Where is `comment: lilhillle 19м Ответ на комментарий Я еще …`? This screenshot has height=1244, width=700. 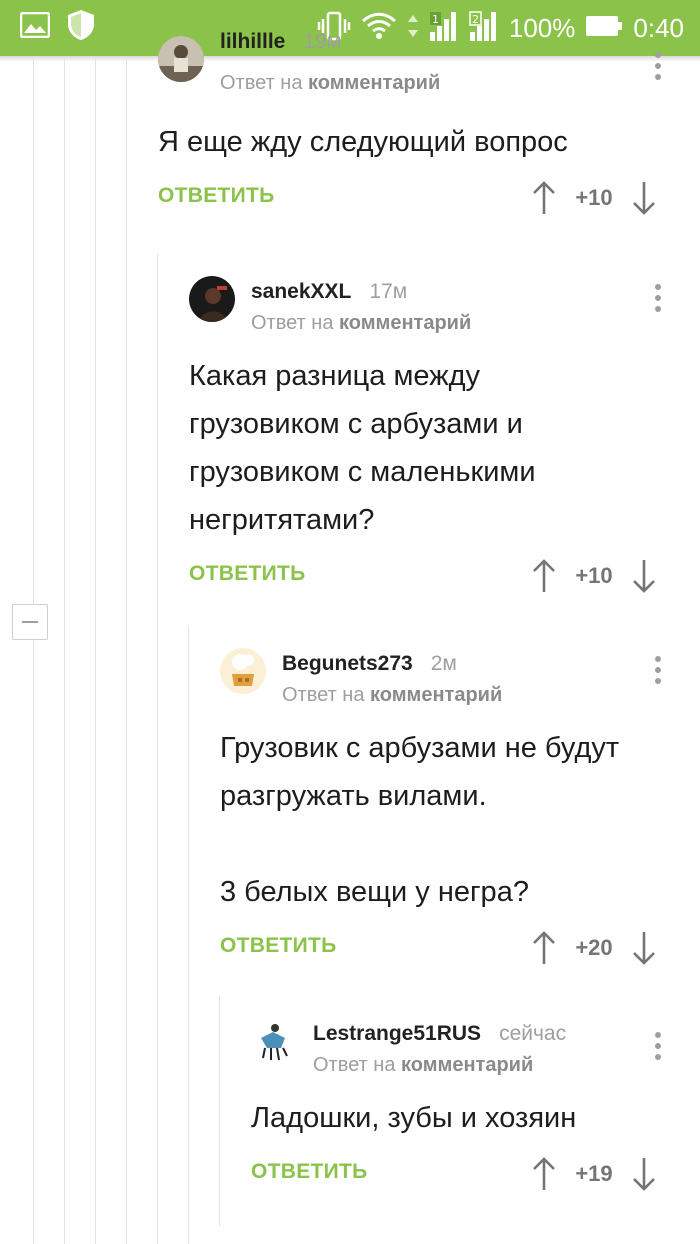 comment: lilhillle 19м Ответ на комментарий Я еще … is located at coordinates (418, 126).